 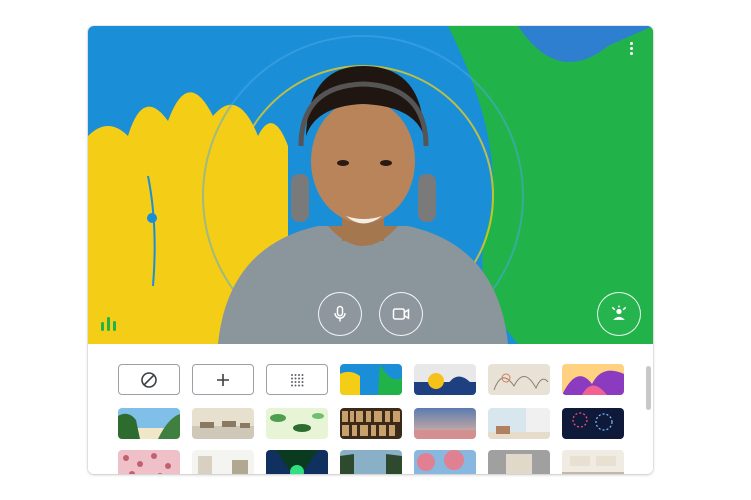 I want to click on background-tile-fireworks, so click(x=593, y=423).